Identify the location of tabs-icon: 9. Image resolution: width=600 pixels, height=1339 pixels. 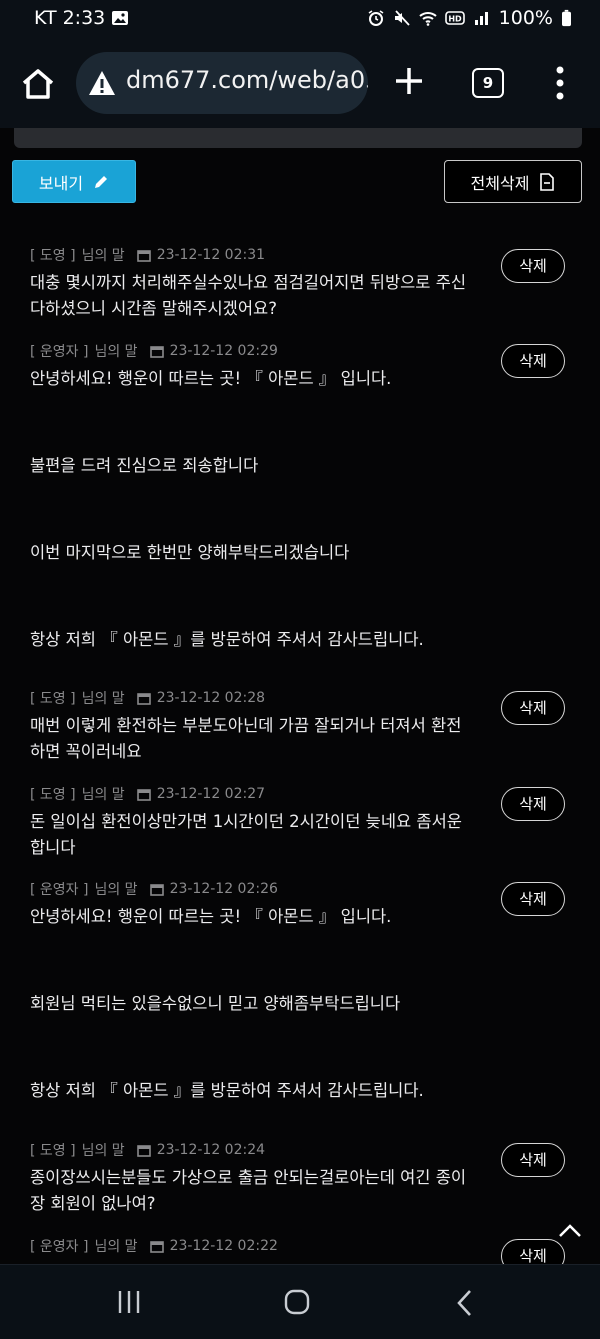
(488, 83).